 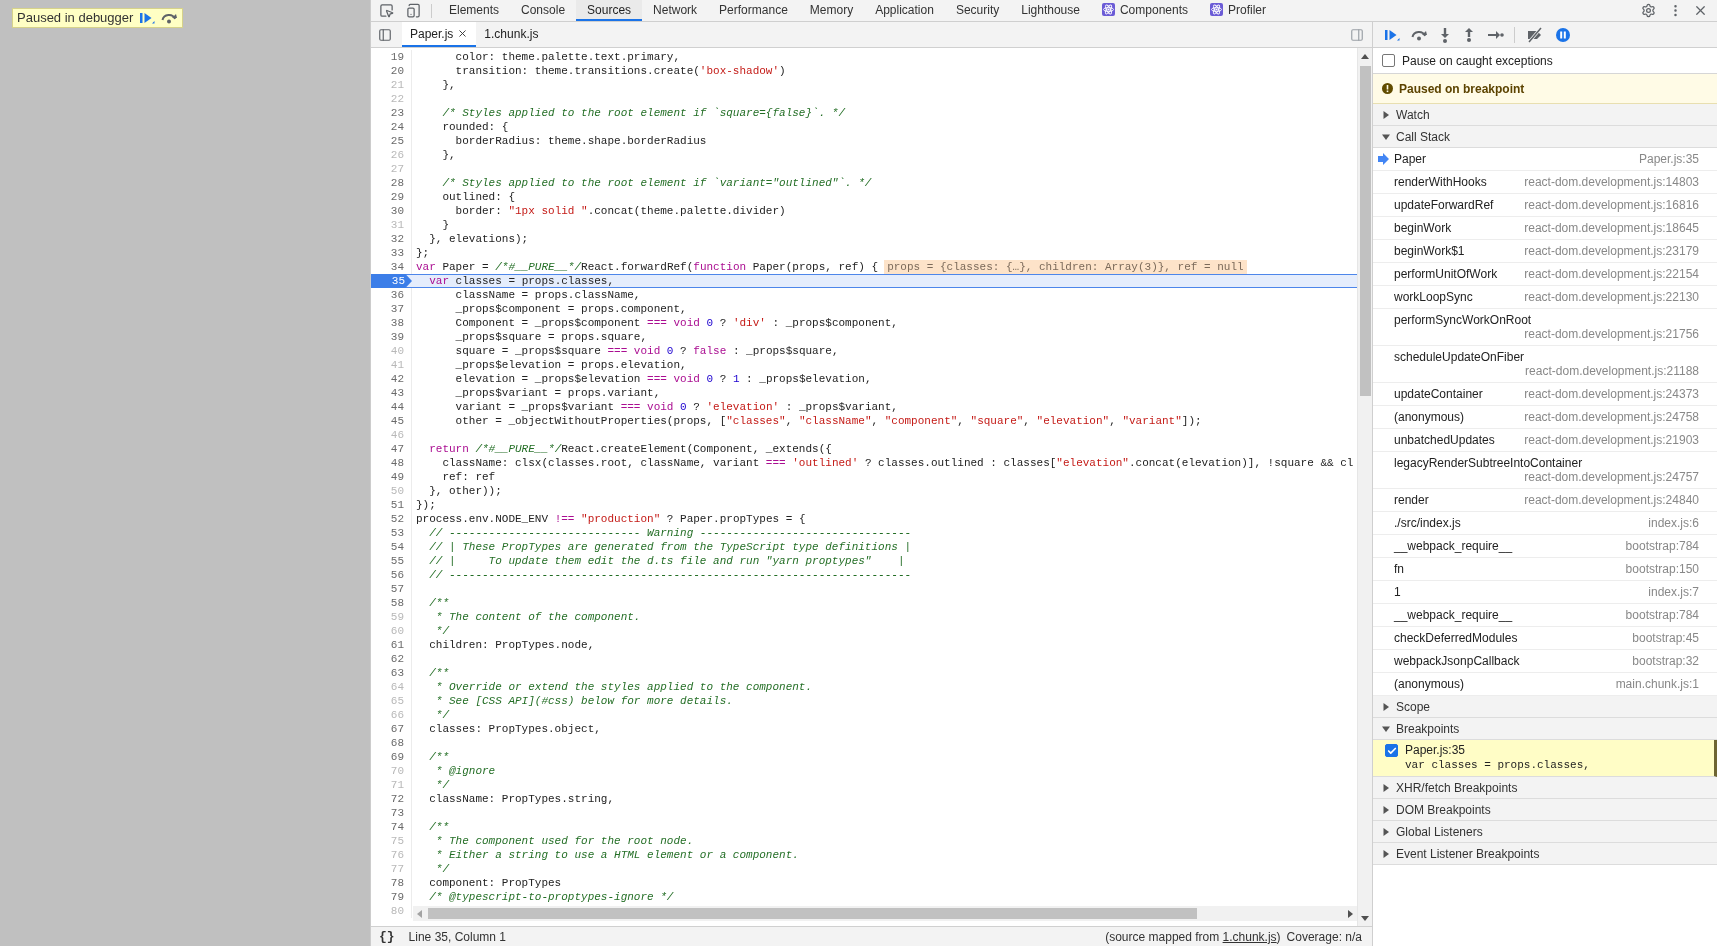 What do you see at coordinates (391, 141) in the screenshot?
I see `line-number: 25` at bounding box center [391, 141].